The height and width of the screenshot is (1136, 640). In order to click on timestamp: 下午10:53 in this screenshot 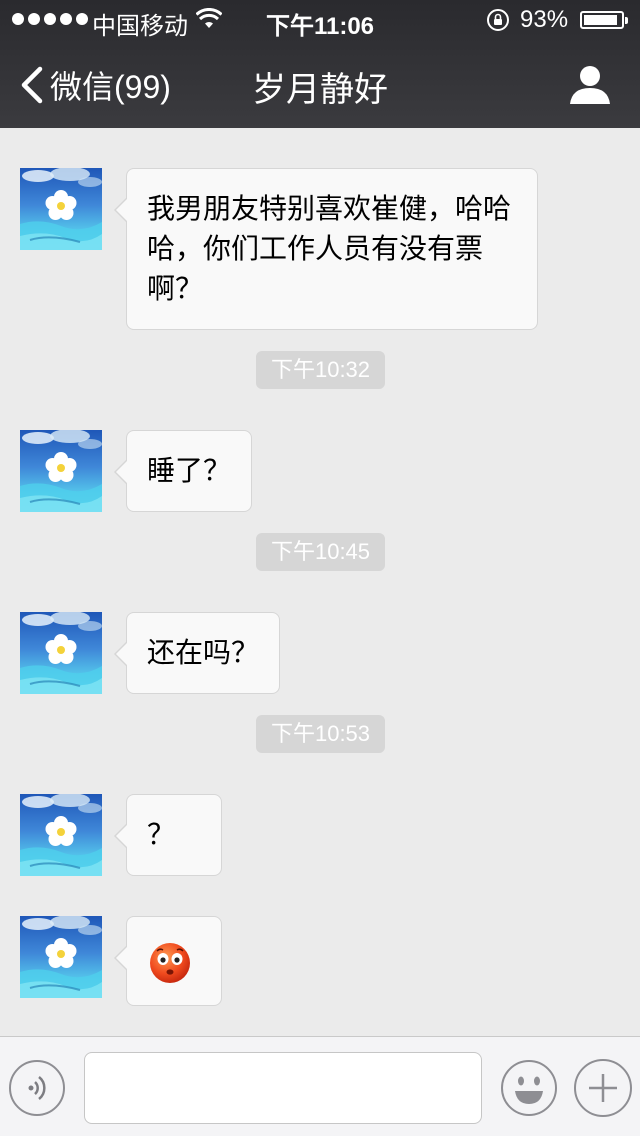, I will do `click(320, 734)`.